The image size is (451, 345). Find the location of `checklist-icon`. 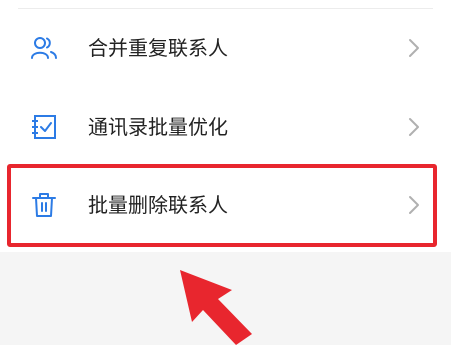

checklist-icon is located at coordinates (44, 127).